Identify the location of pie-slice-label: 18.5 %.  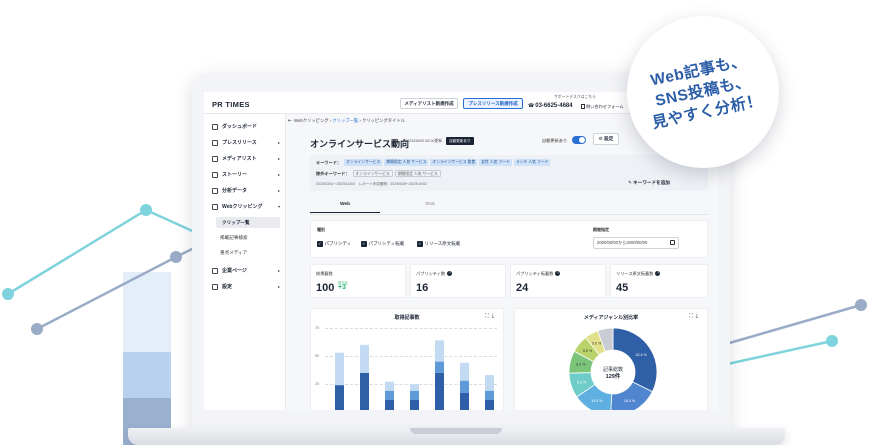
(630, 401).